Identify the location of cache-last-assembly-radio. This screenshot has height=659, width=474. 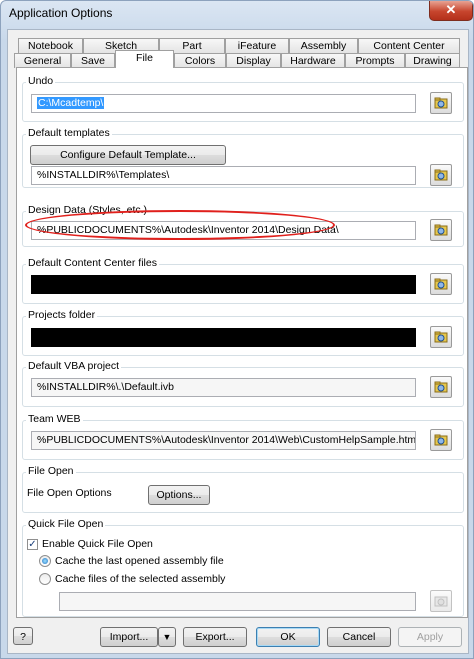
(45, 561).